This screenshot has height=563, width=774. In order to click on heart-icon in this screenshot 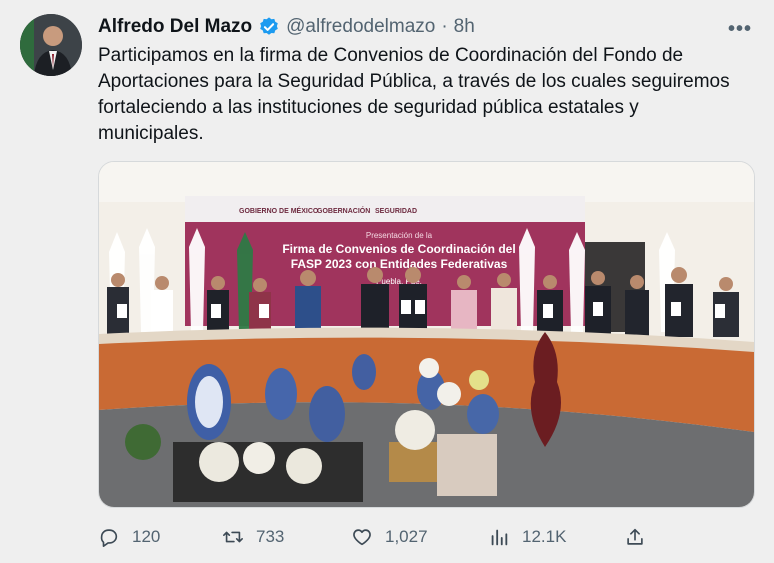, I will do `click(362, 537)`.